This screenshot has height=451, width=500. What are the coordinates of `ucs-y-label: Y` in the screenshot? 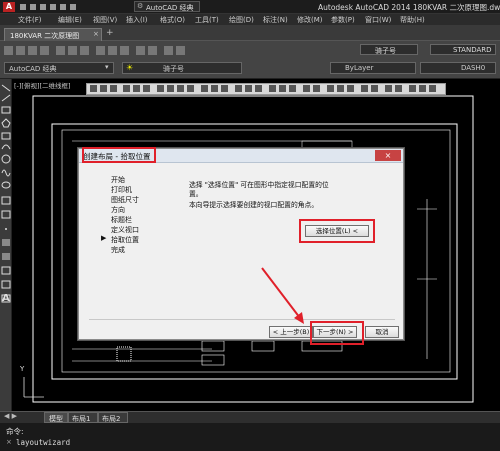 It's located at (22, 369).